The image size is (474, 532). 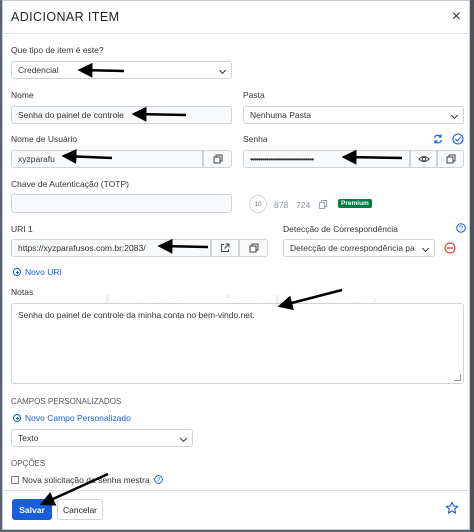 I want to click on copy-password-button, so click(x=450, y=159).